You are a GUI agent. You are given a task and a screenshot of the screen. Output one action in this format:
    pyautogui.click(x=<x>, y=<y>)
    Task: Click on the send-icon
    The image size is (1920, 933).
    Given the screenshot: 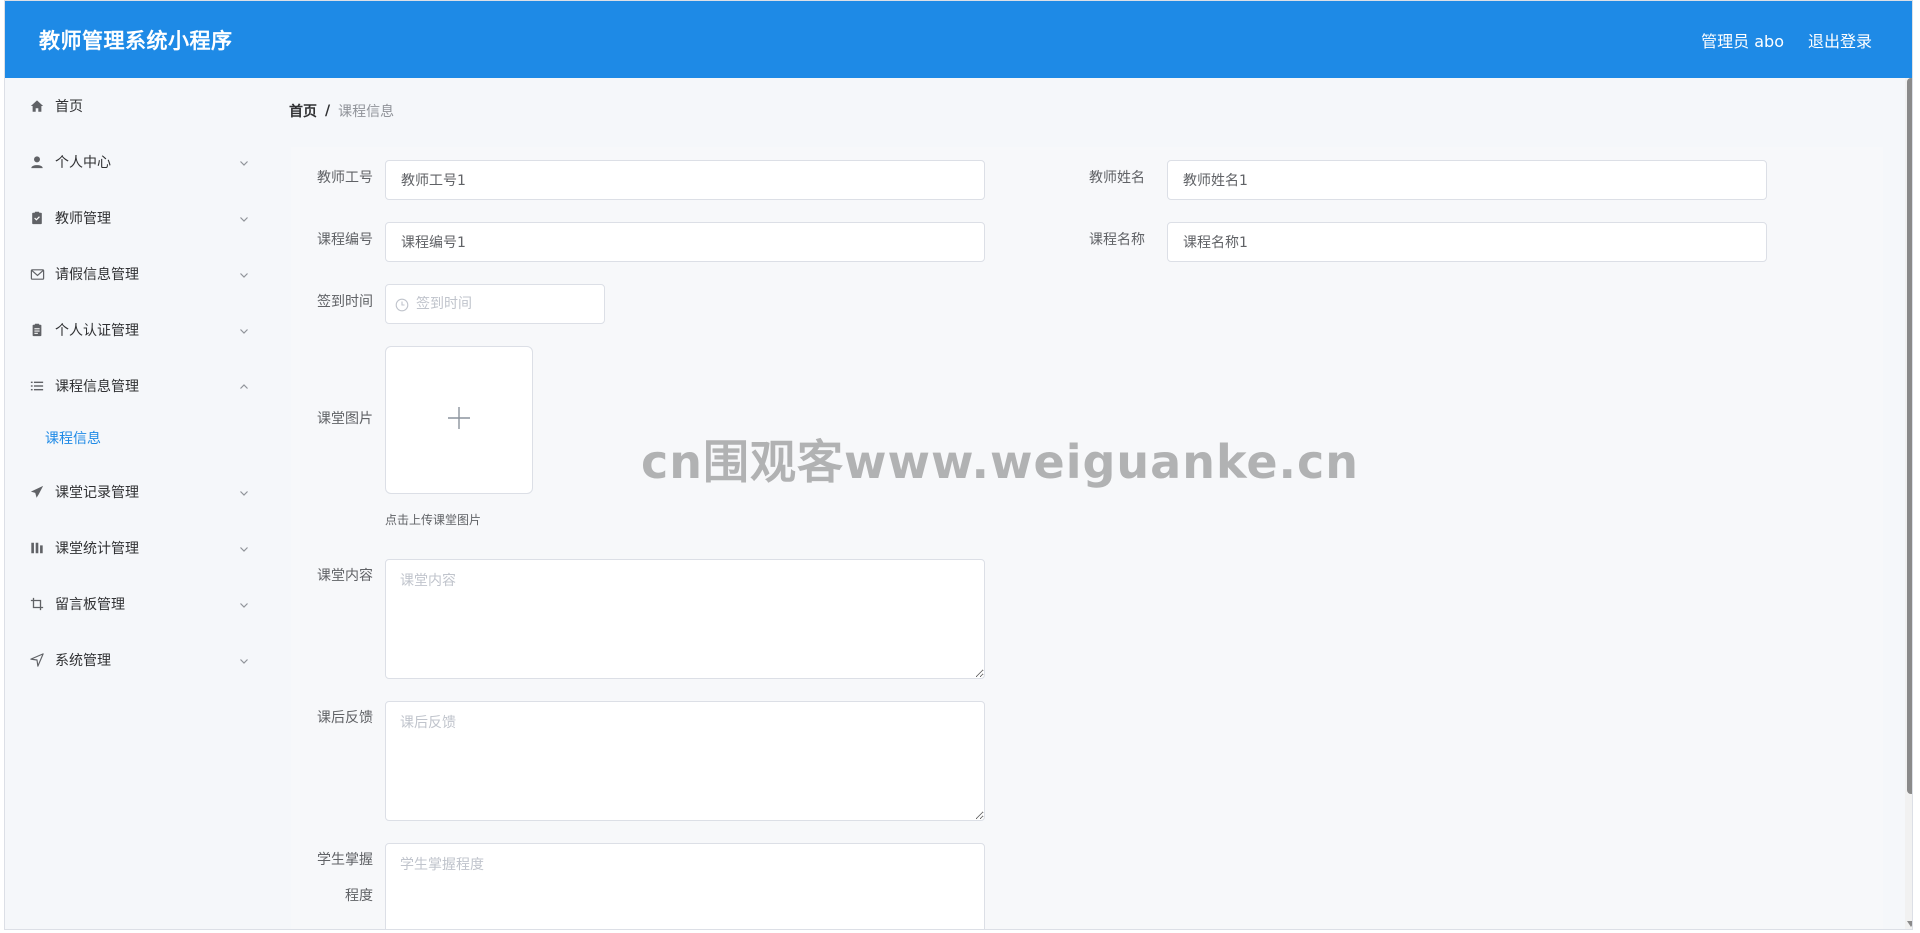 What is the action you would take?
    pyautogui.click(x=37, y=492)
    